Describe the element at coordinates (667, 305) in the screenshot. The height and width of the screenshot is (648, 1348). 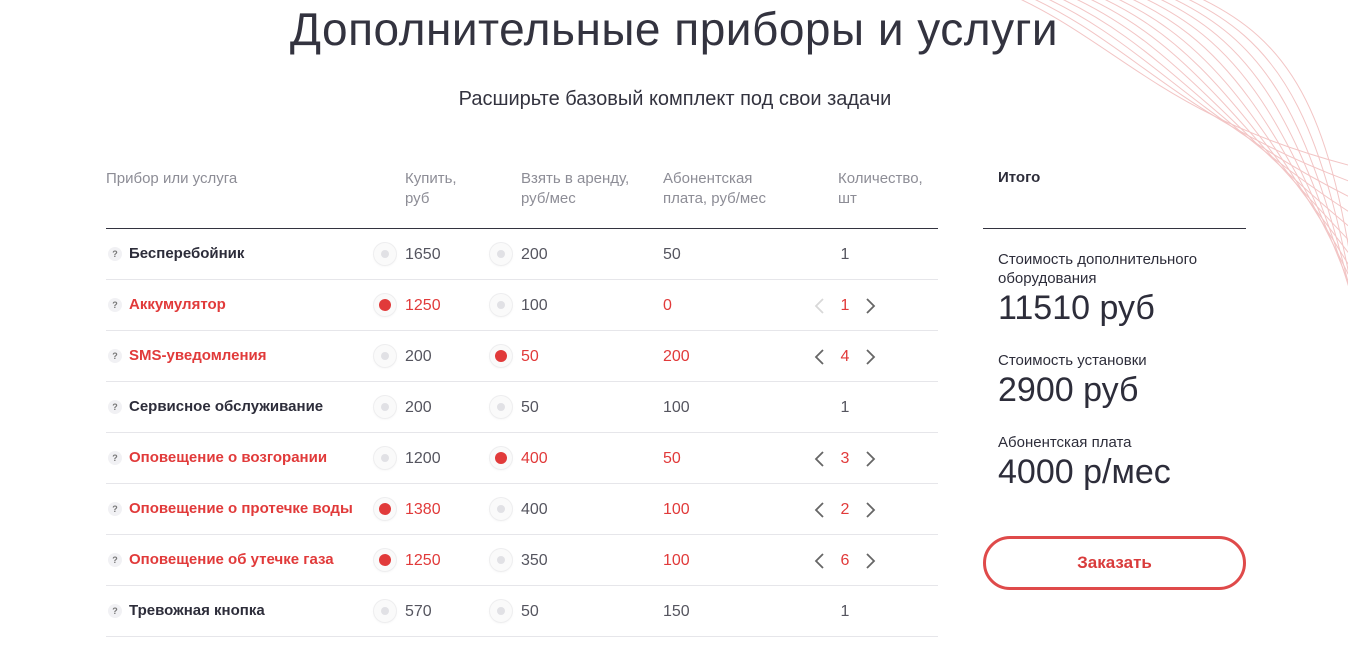
I see `subscription-fee: 0` at that location.